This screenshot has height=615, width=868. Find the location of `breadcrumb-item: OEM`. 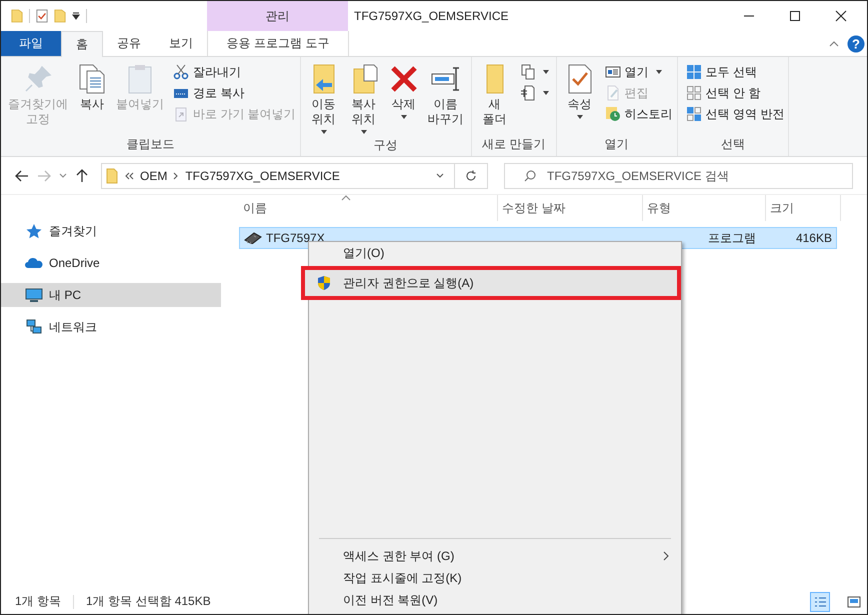

breadcrumb-item: OEM is located at coordinates (154, 175).